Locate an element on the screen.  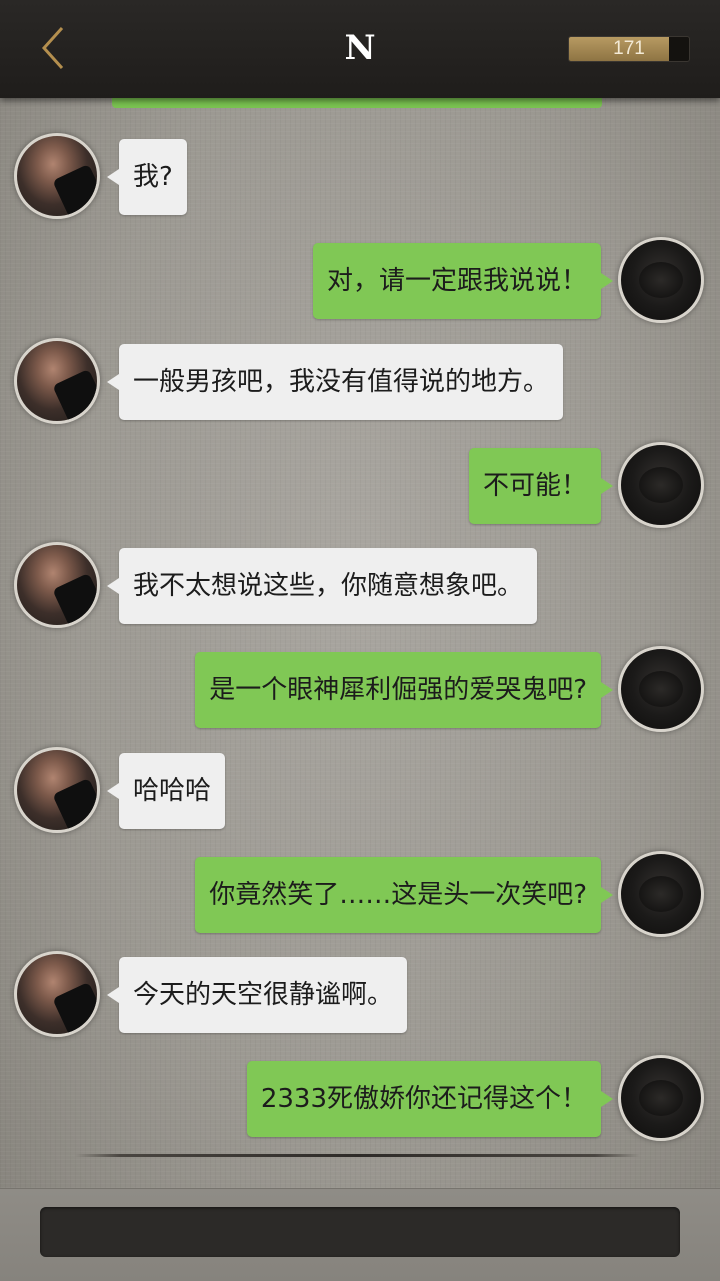
top-bar: N 171 is located at coordinates (360, 49).